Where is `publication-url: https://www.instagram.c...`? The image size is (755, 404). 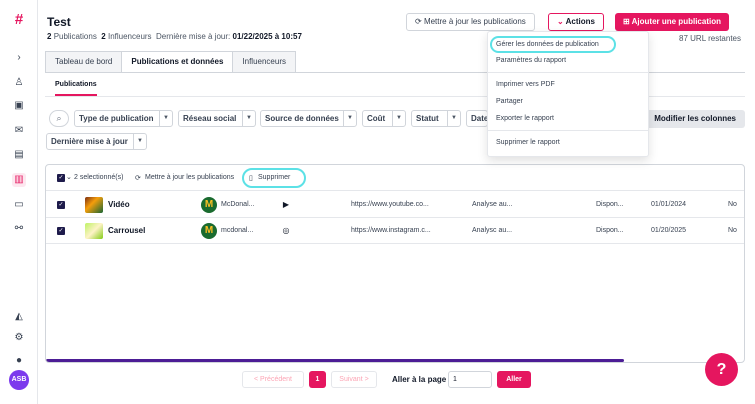 publication-url: https://www.instagram.c... is located at coordinates (391, 230).